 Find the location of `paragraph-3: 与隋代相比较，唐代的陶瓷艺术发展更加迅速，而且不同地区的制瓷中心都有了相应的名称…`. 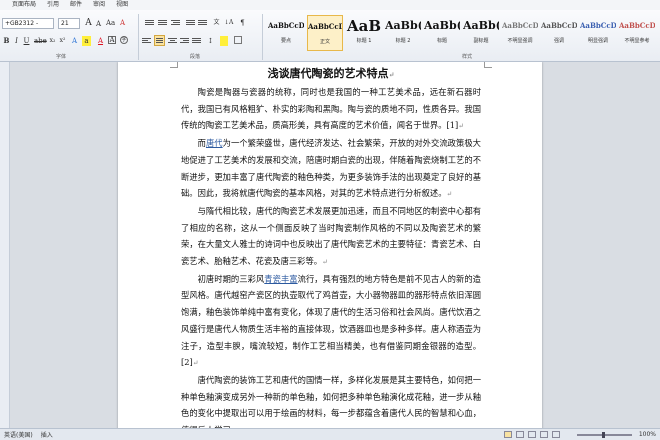

paragraph-3: 与隋代相比较，唐代的陶瓷艺术发展更加迅速，而且不同地区的制瓷中心都有了相应的名称… is located at coordinates (331, 236).